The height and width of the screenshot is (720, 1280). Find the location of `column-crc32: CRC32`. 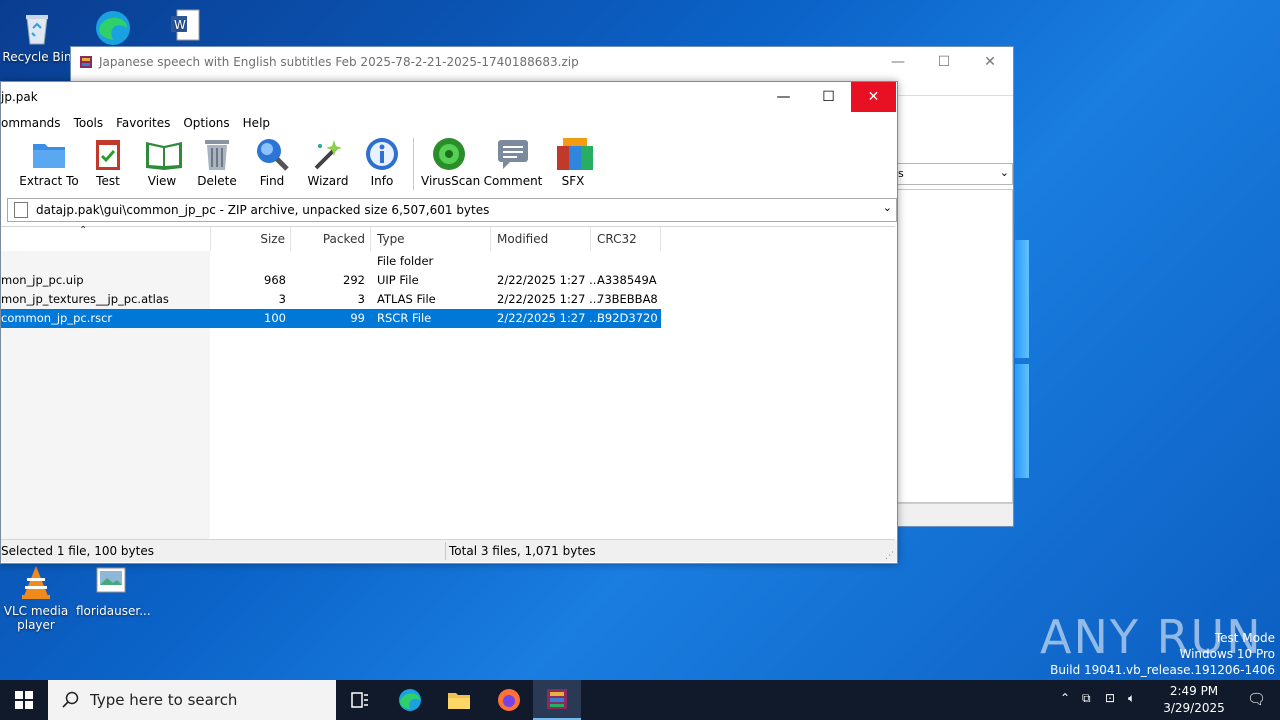

column-crc32: CRC32 is located at coordinates (626, 239).